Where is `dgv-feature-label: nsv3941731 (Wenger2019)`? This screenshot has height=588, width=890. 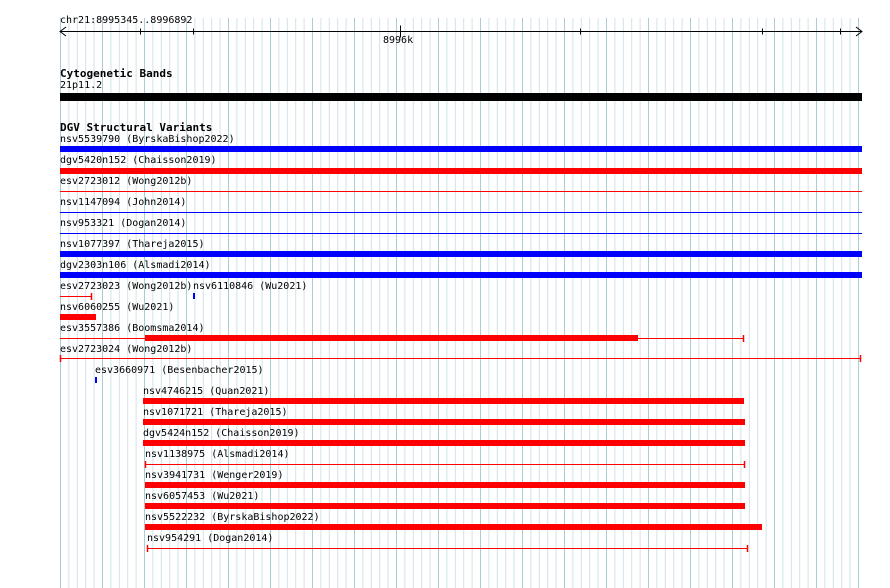
dgv-feature-label: nsv3941731 (Wenger2019) is located at coordinates (214, 476).